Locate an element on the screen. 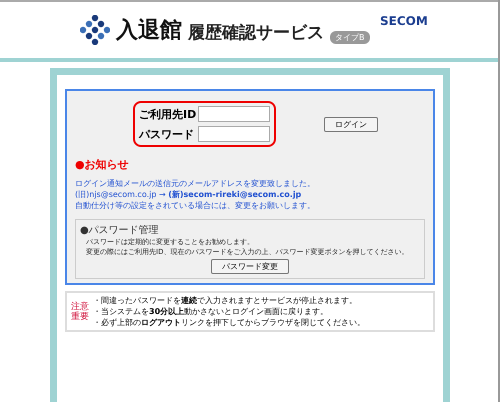 This screenshot has height=402, width=500. news-text: 自動仕分け等の設定をされている場合には、変更をお願いします。 is located at coordinates (195, 205).